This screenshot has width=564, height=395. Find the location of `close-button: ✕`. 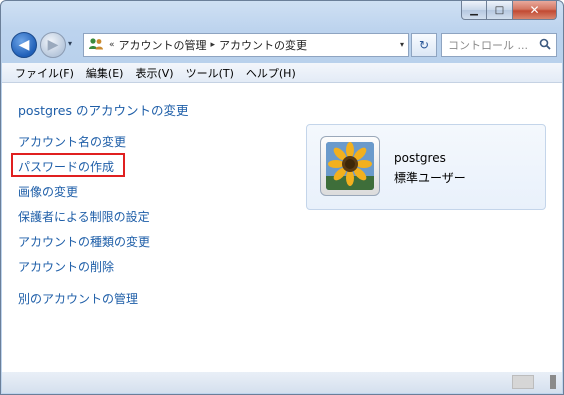

close-button: ✕ is located at coordinates (535, 10).